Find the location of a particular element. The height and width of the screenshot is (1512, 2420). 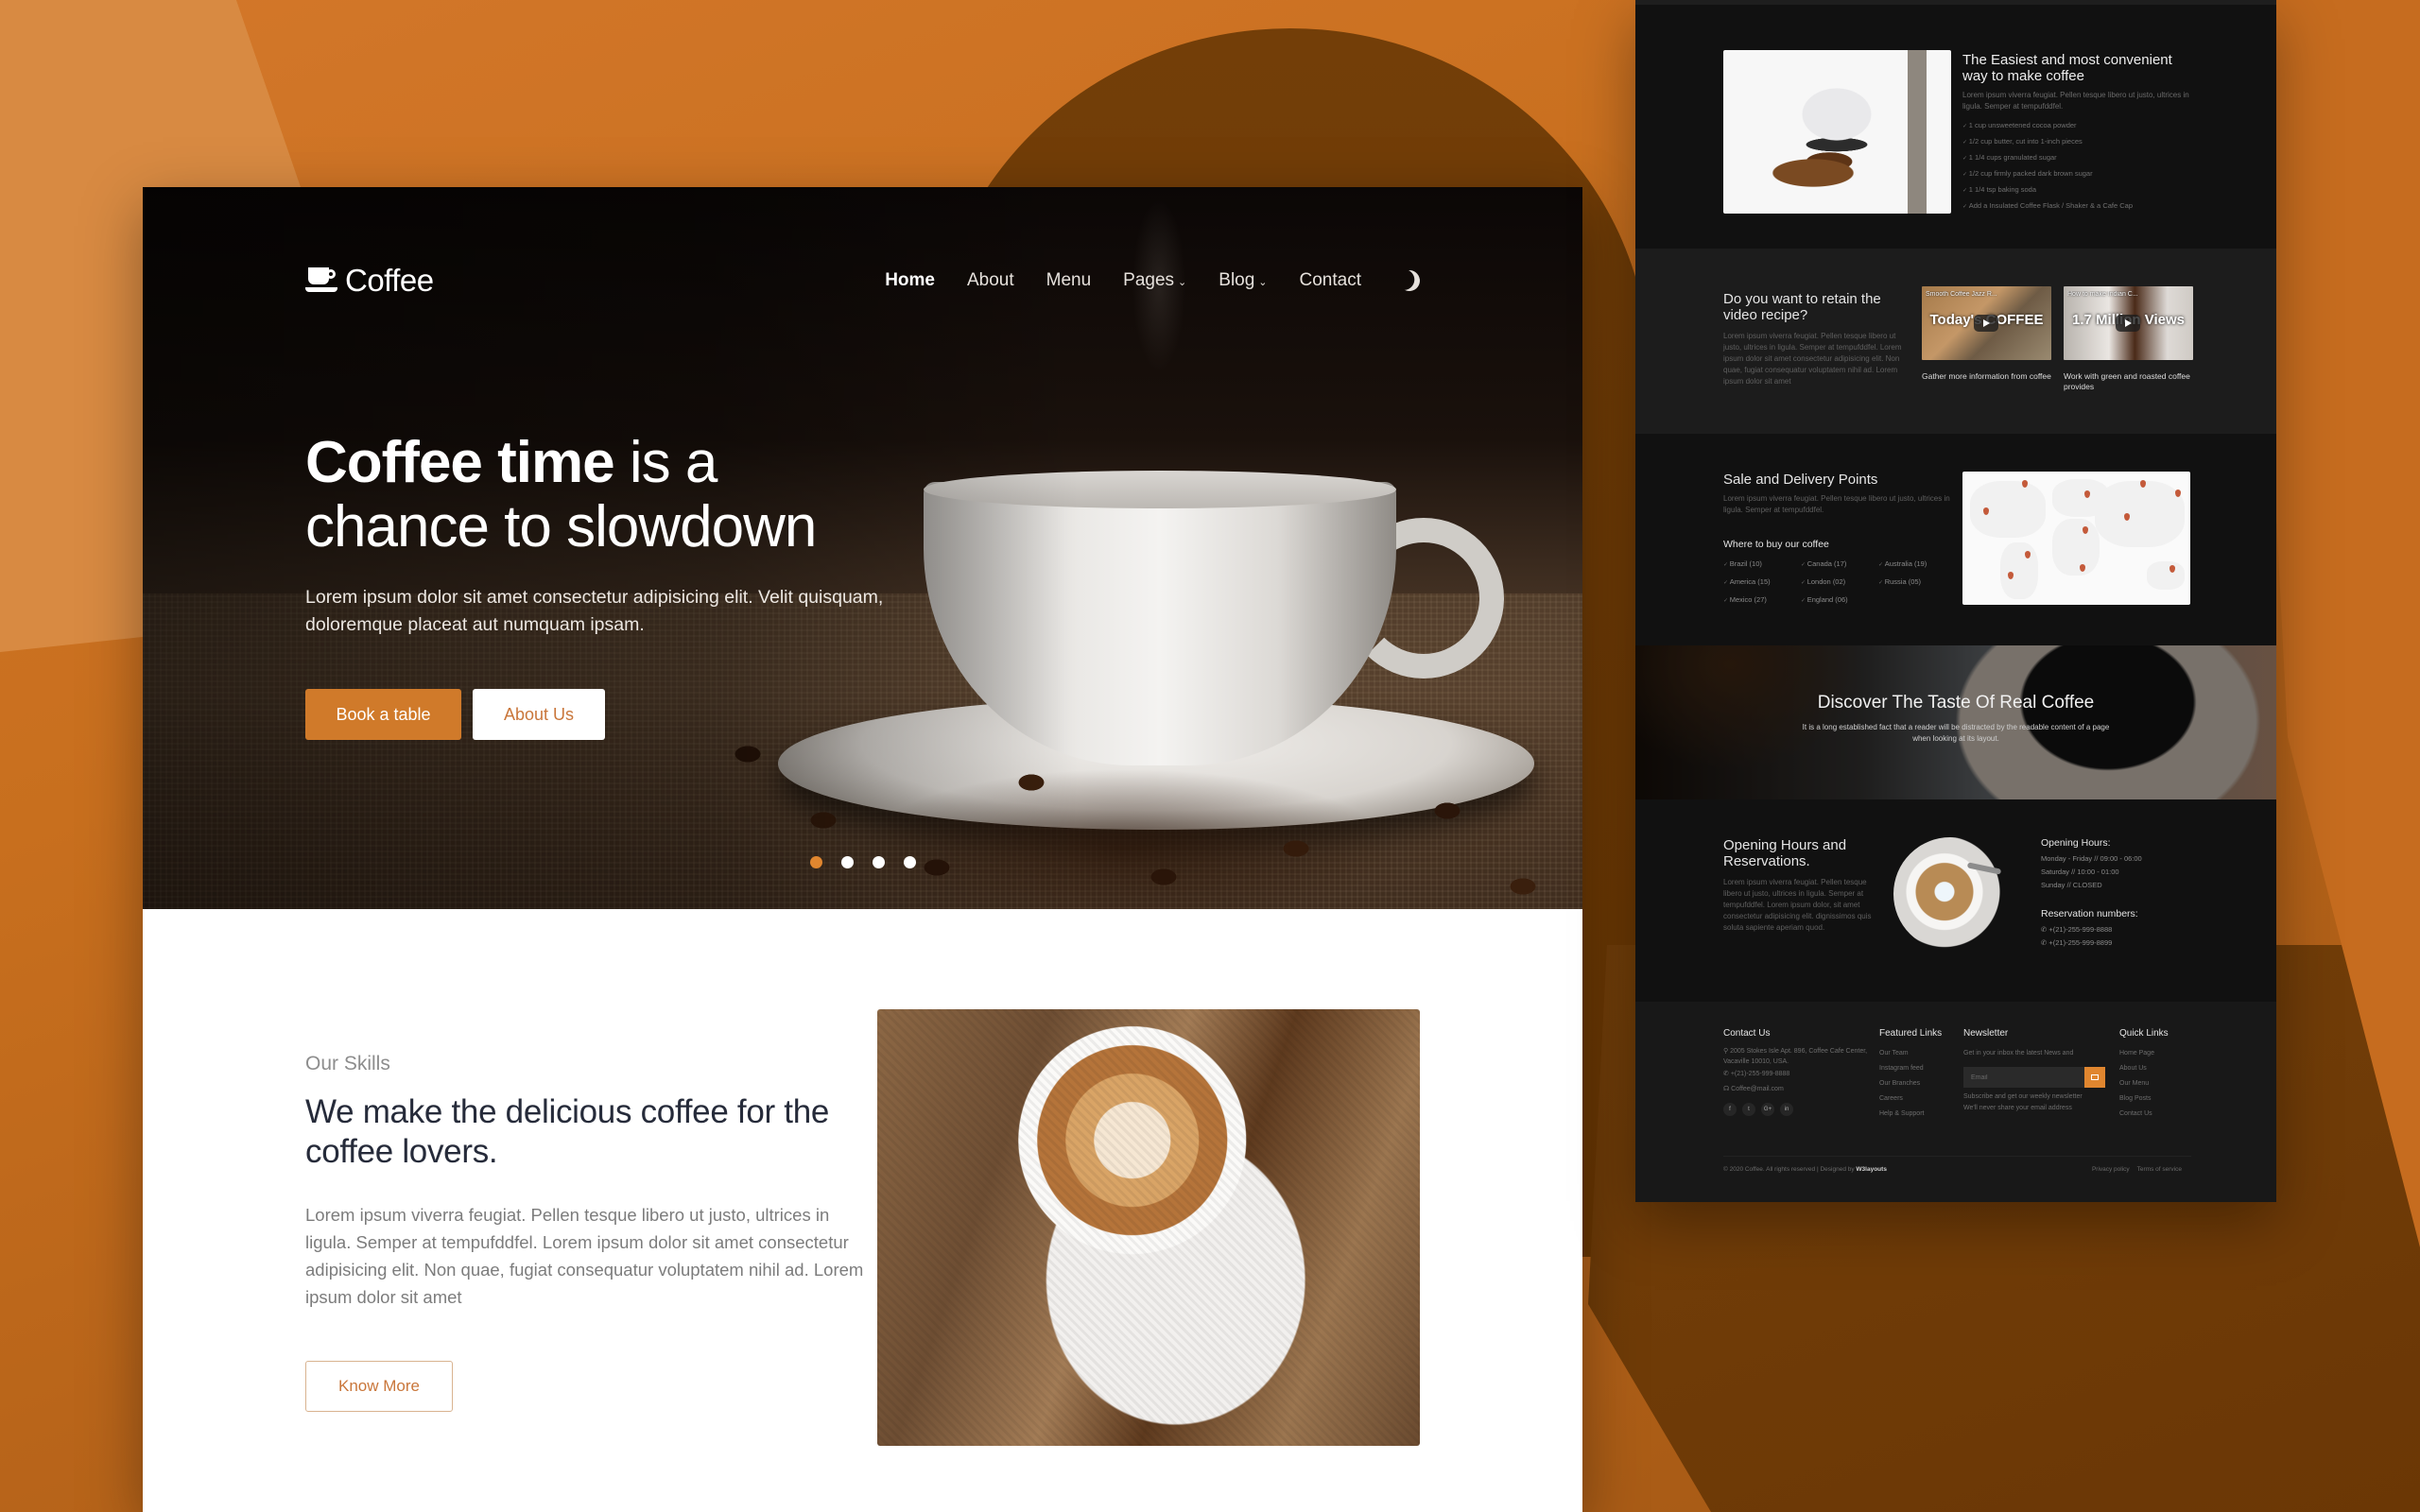

headset-icon: ☊ is located at coordinates (1727, 1089).